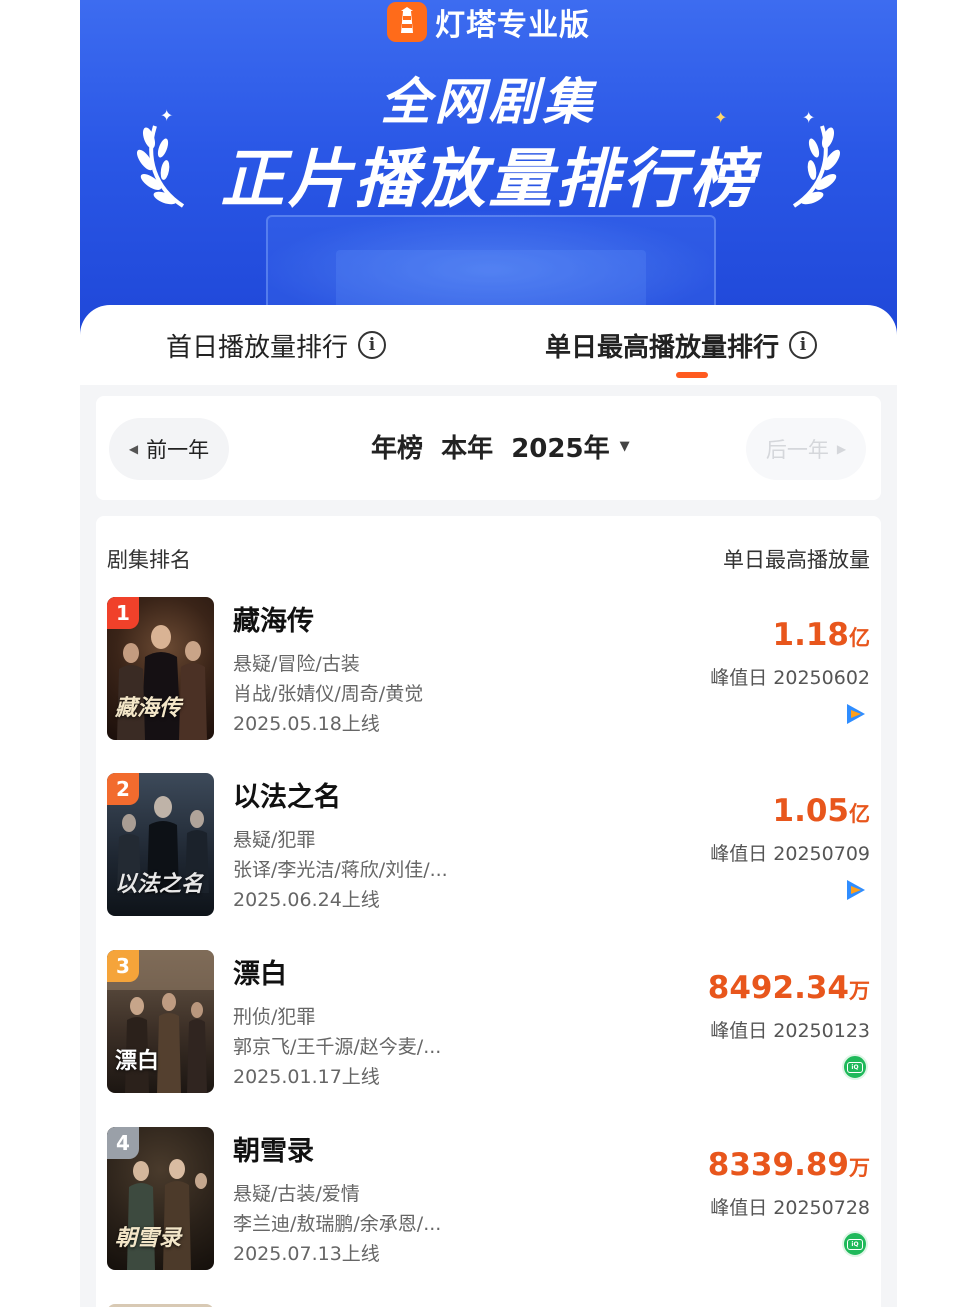 Image resolution: width=970 pixels, height=1307 pixels. What do you see at coordinates (306, 1254) in the screenshot?
I see `release-date: 2025.07.13上线` at bounding box center [306, 1254].